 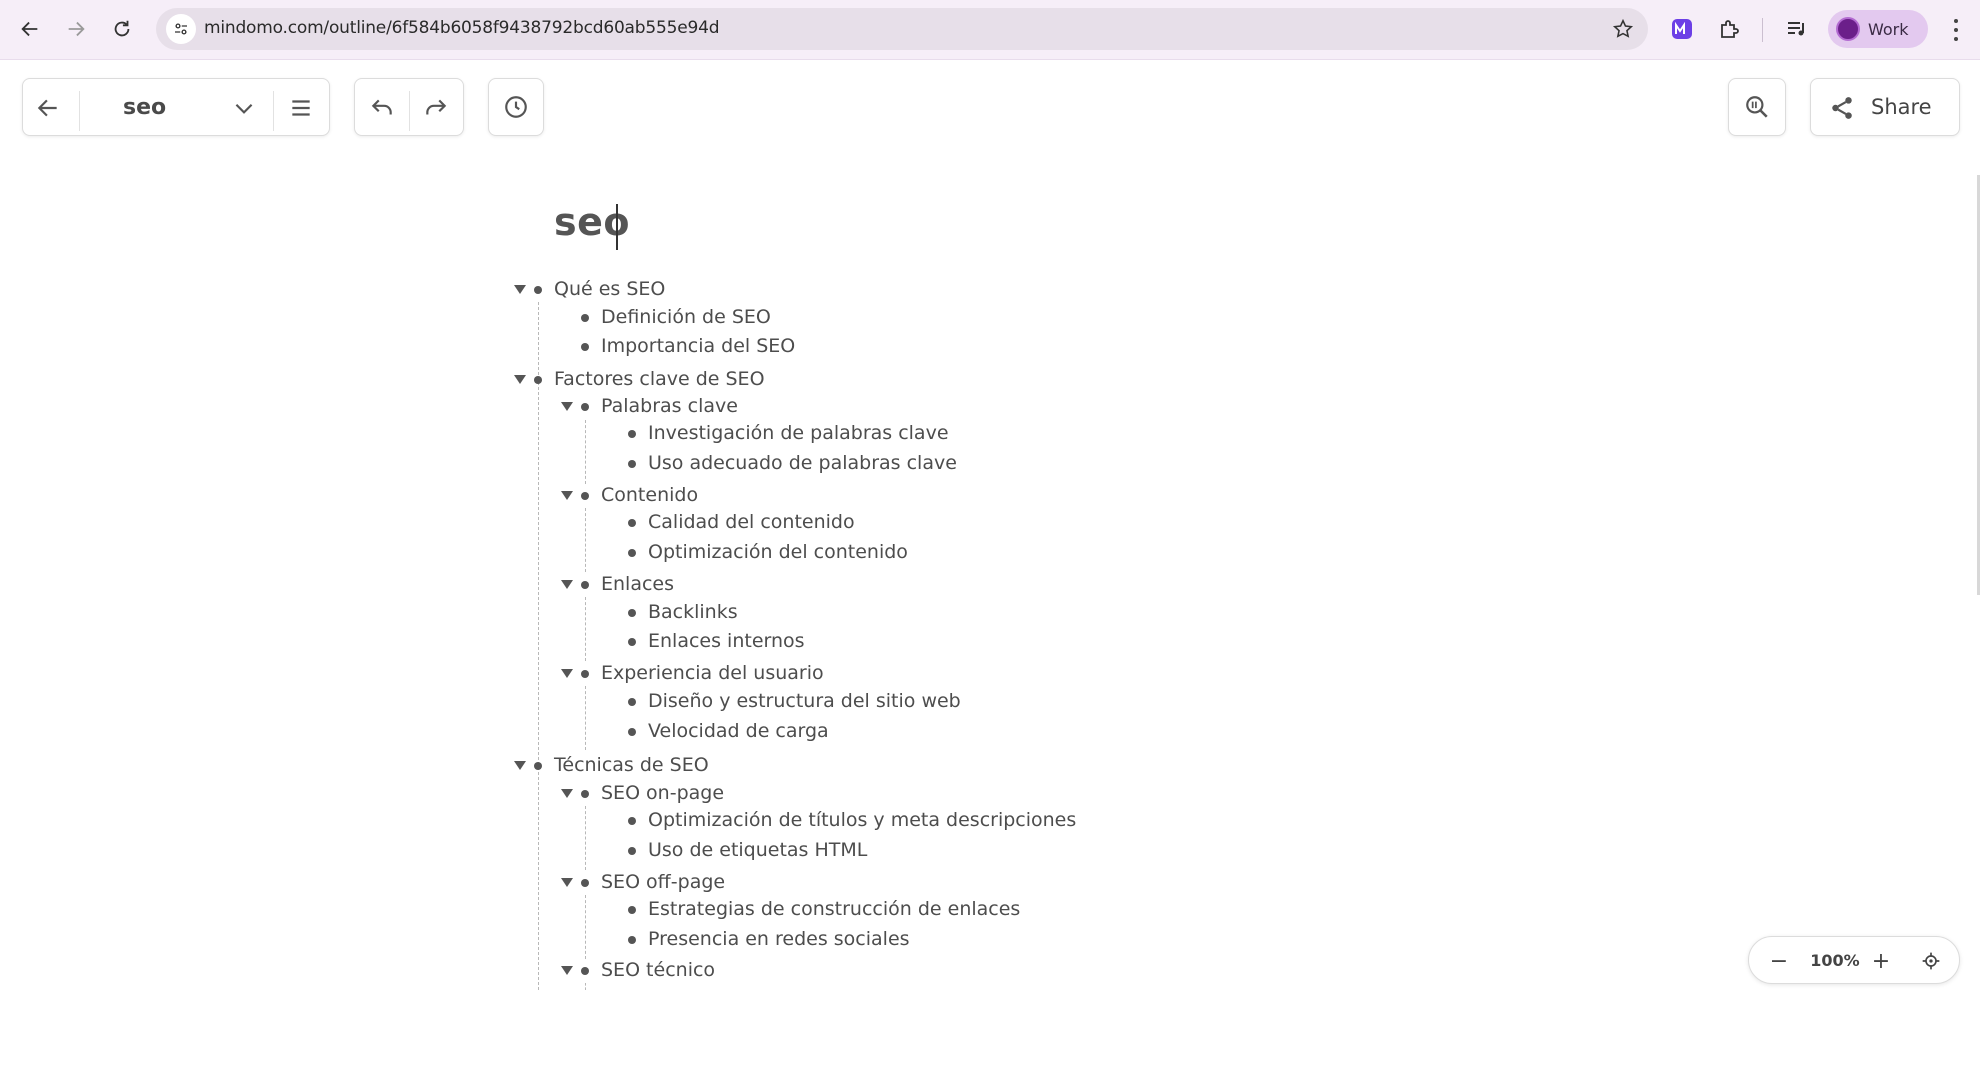 I want to click on center-view-icon, so click(x=1931, y=961).